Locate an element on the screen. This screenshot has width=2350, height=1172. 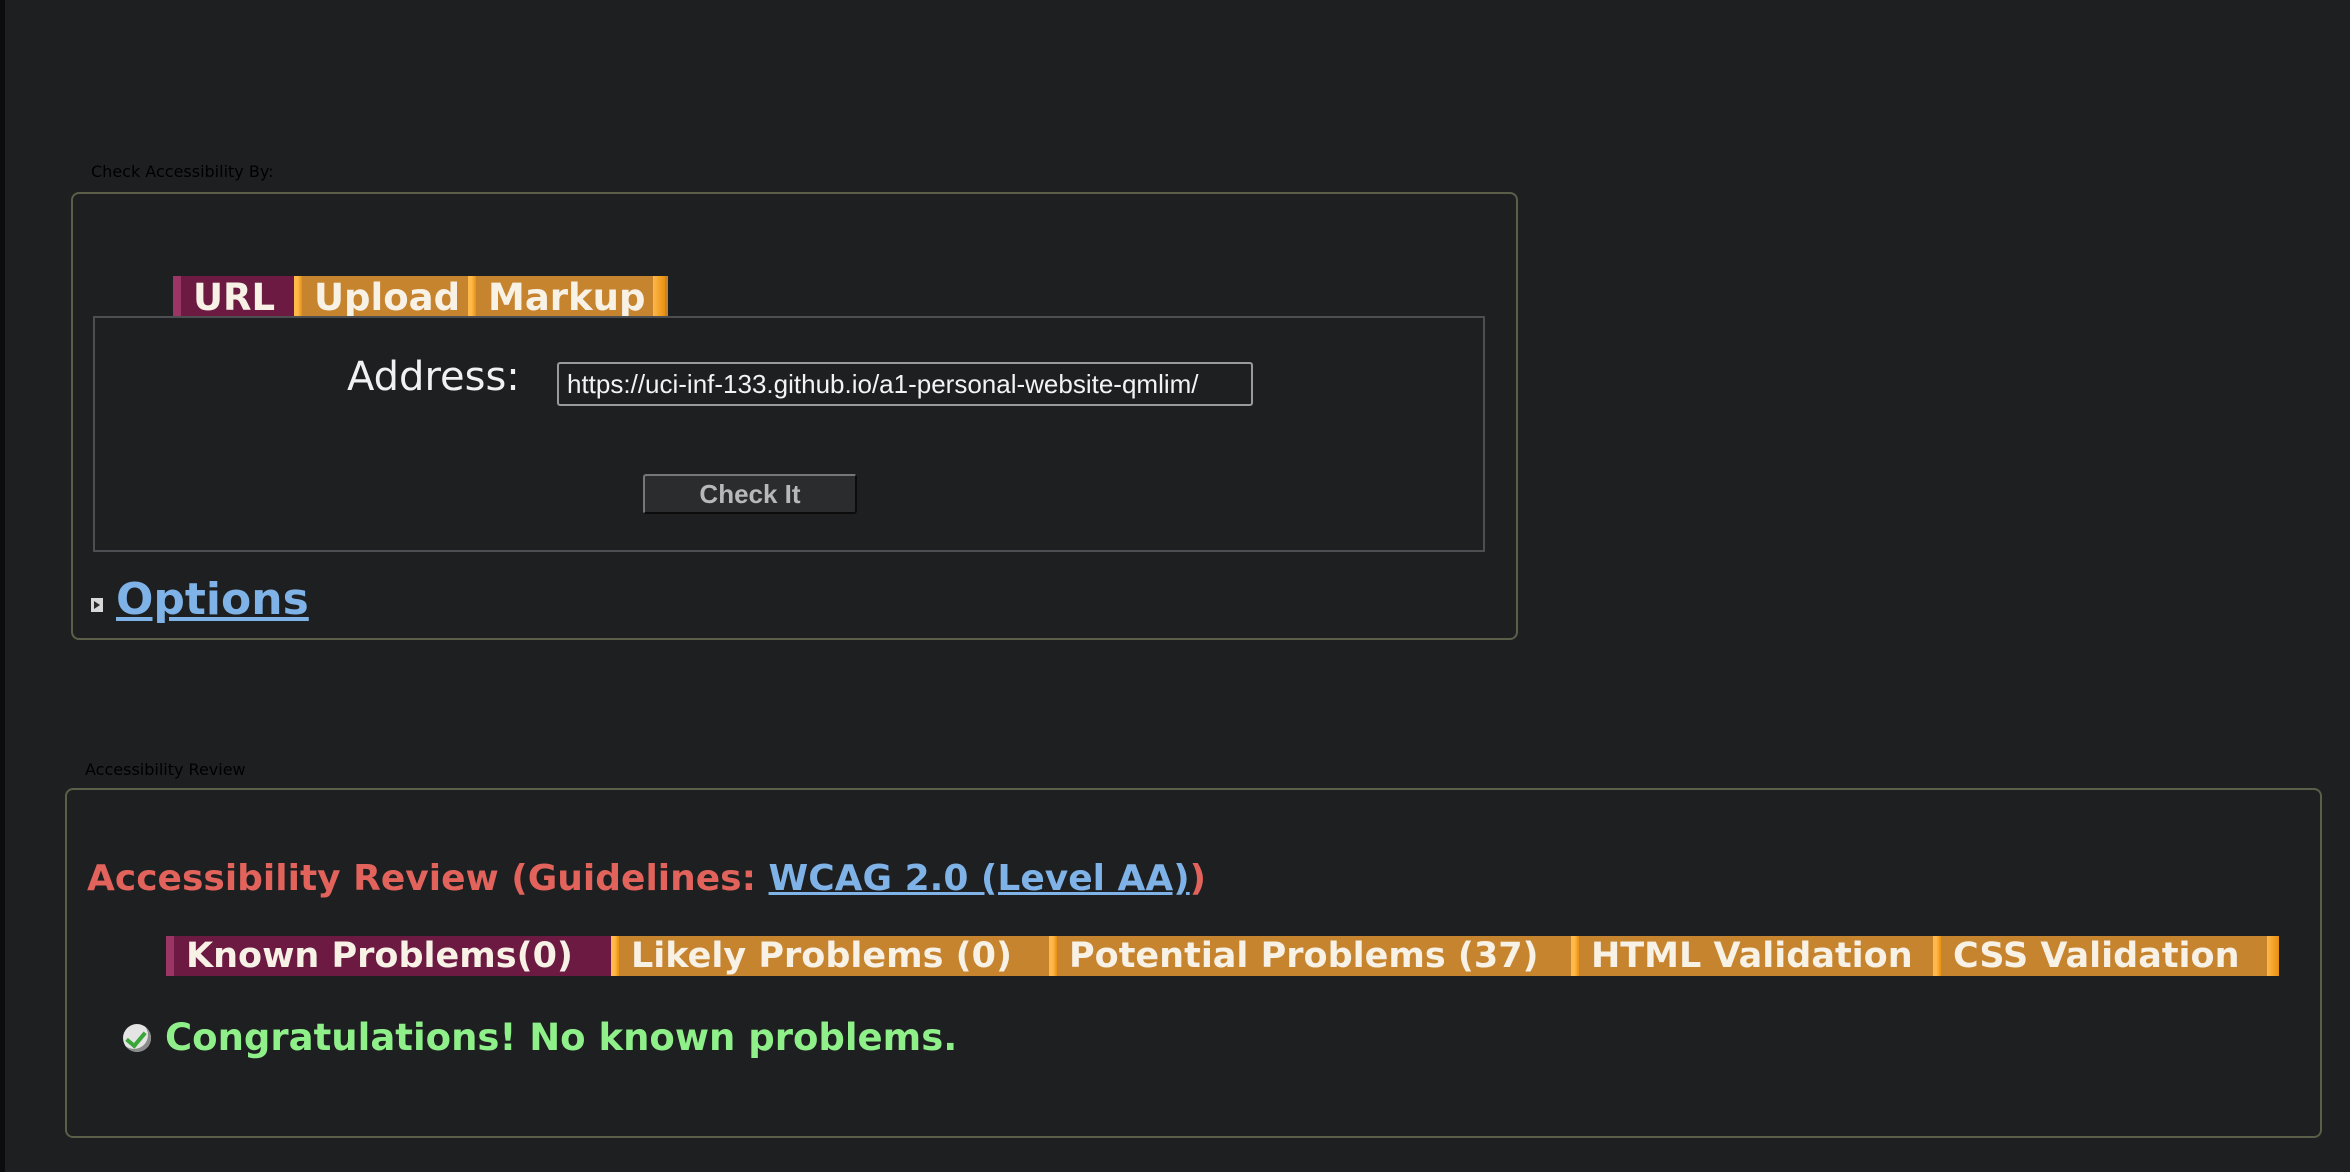
tab-css-validation: CSS Validation is located at coordinates (2100, 956).